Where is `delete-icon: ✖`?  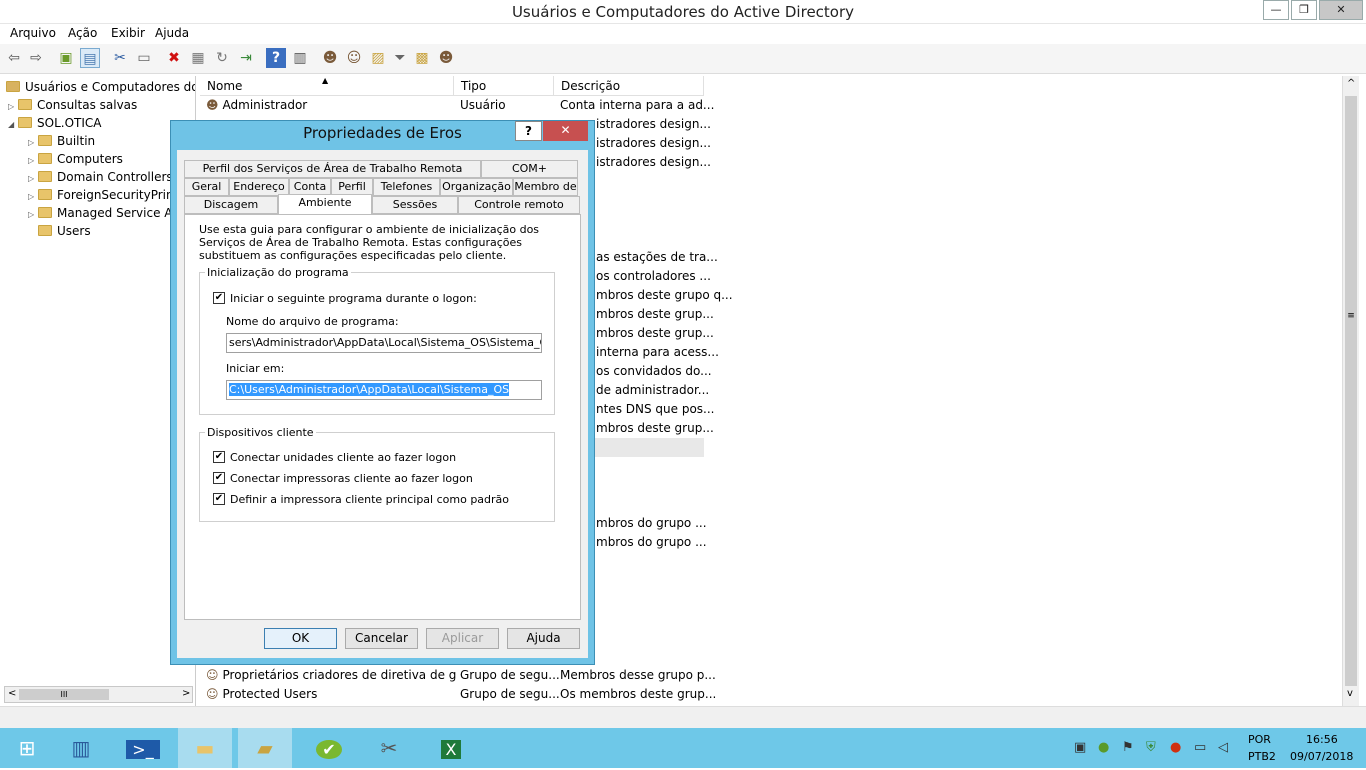 delete-icon: ✖ is located at coordinates (174, 58).